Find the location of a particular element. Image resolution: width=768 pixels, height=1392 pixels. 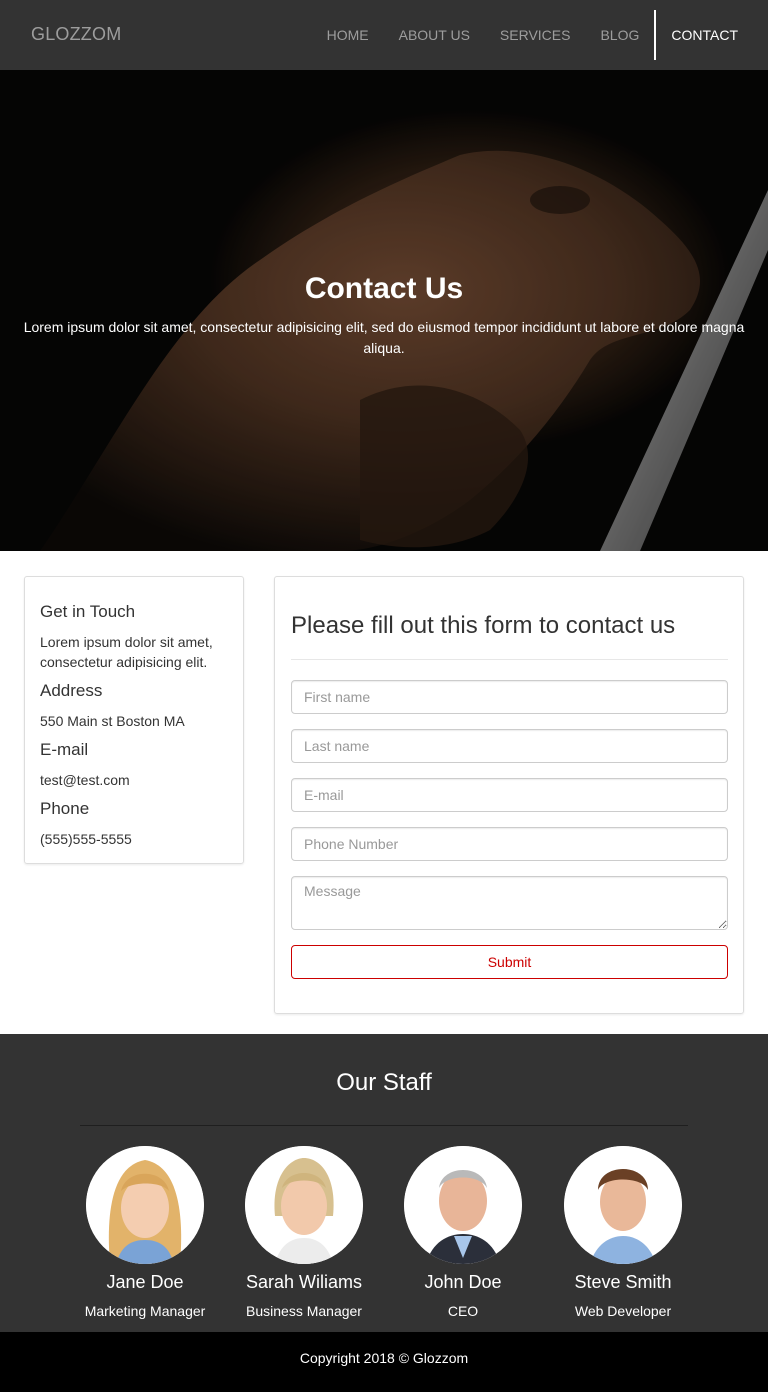

staff-member: Jane Doe Marketing Manager is located at coordinates (145, 1232).